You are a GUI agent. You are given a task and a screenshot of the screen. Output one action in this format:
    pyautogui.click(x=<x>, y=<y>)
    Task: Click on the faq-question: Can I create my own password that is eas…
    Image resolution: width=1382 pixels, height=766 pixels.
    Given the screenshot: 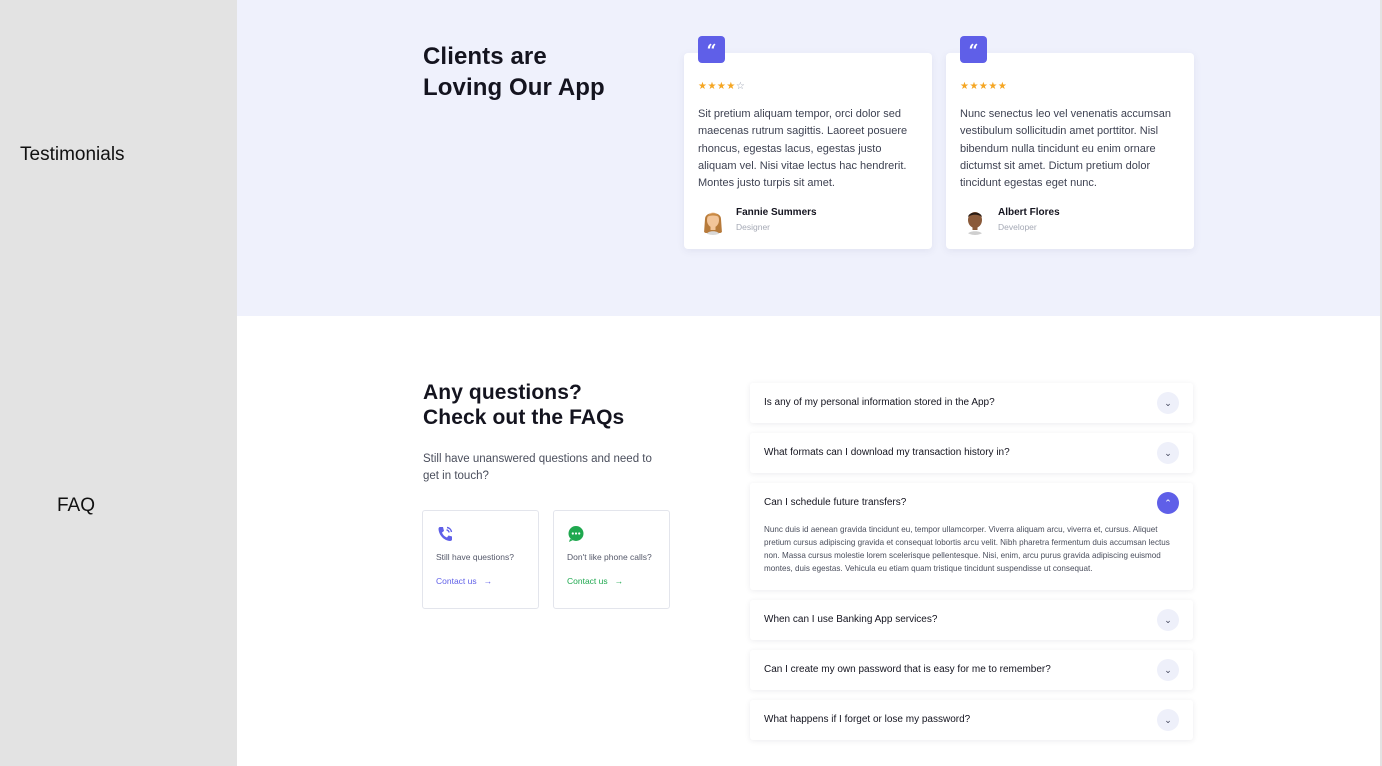 What is the action you would take?
    pyautogui.click(x=907, y=669)
    